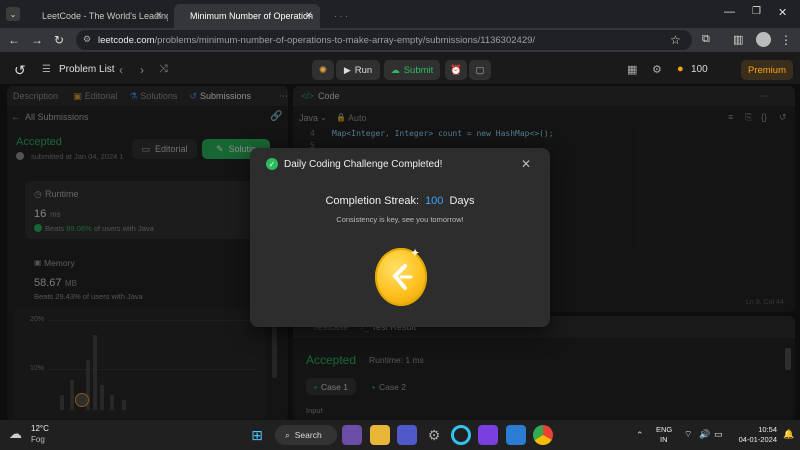 This screenshot has height=450, width=800. I want to click on widgets-icon, so click(352, 435).